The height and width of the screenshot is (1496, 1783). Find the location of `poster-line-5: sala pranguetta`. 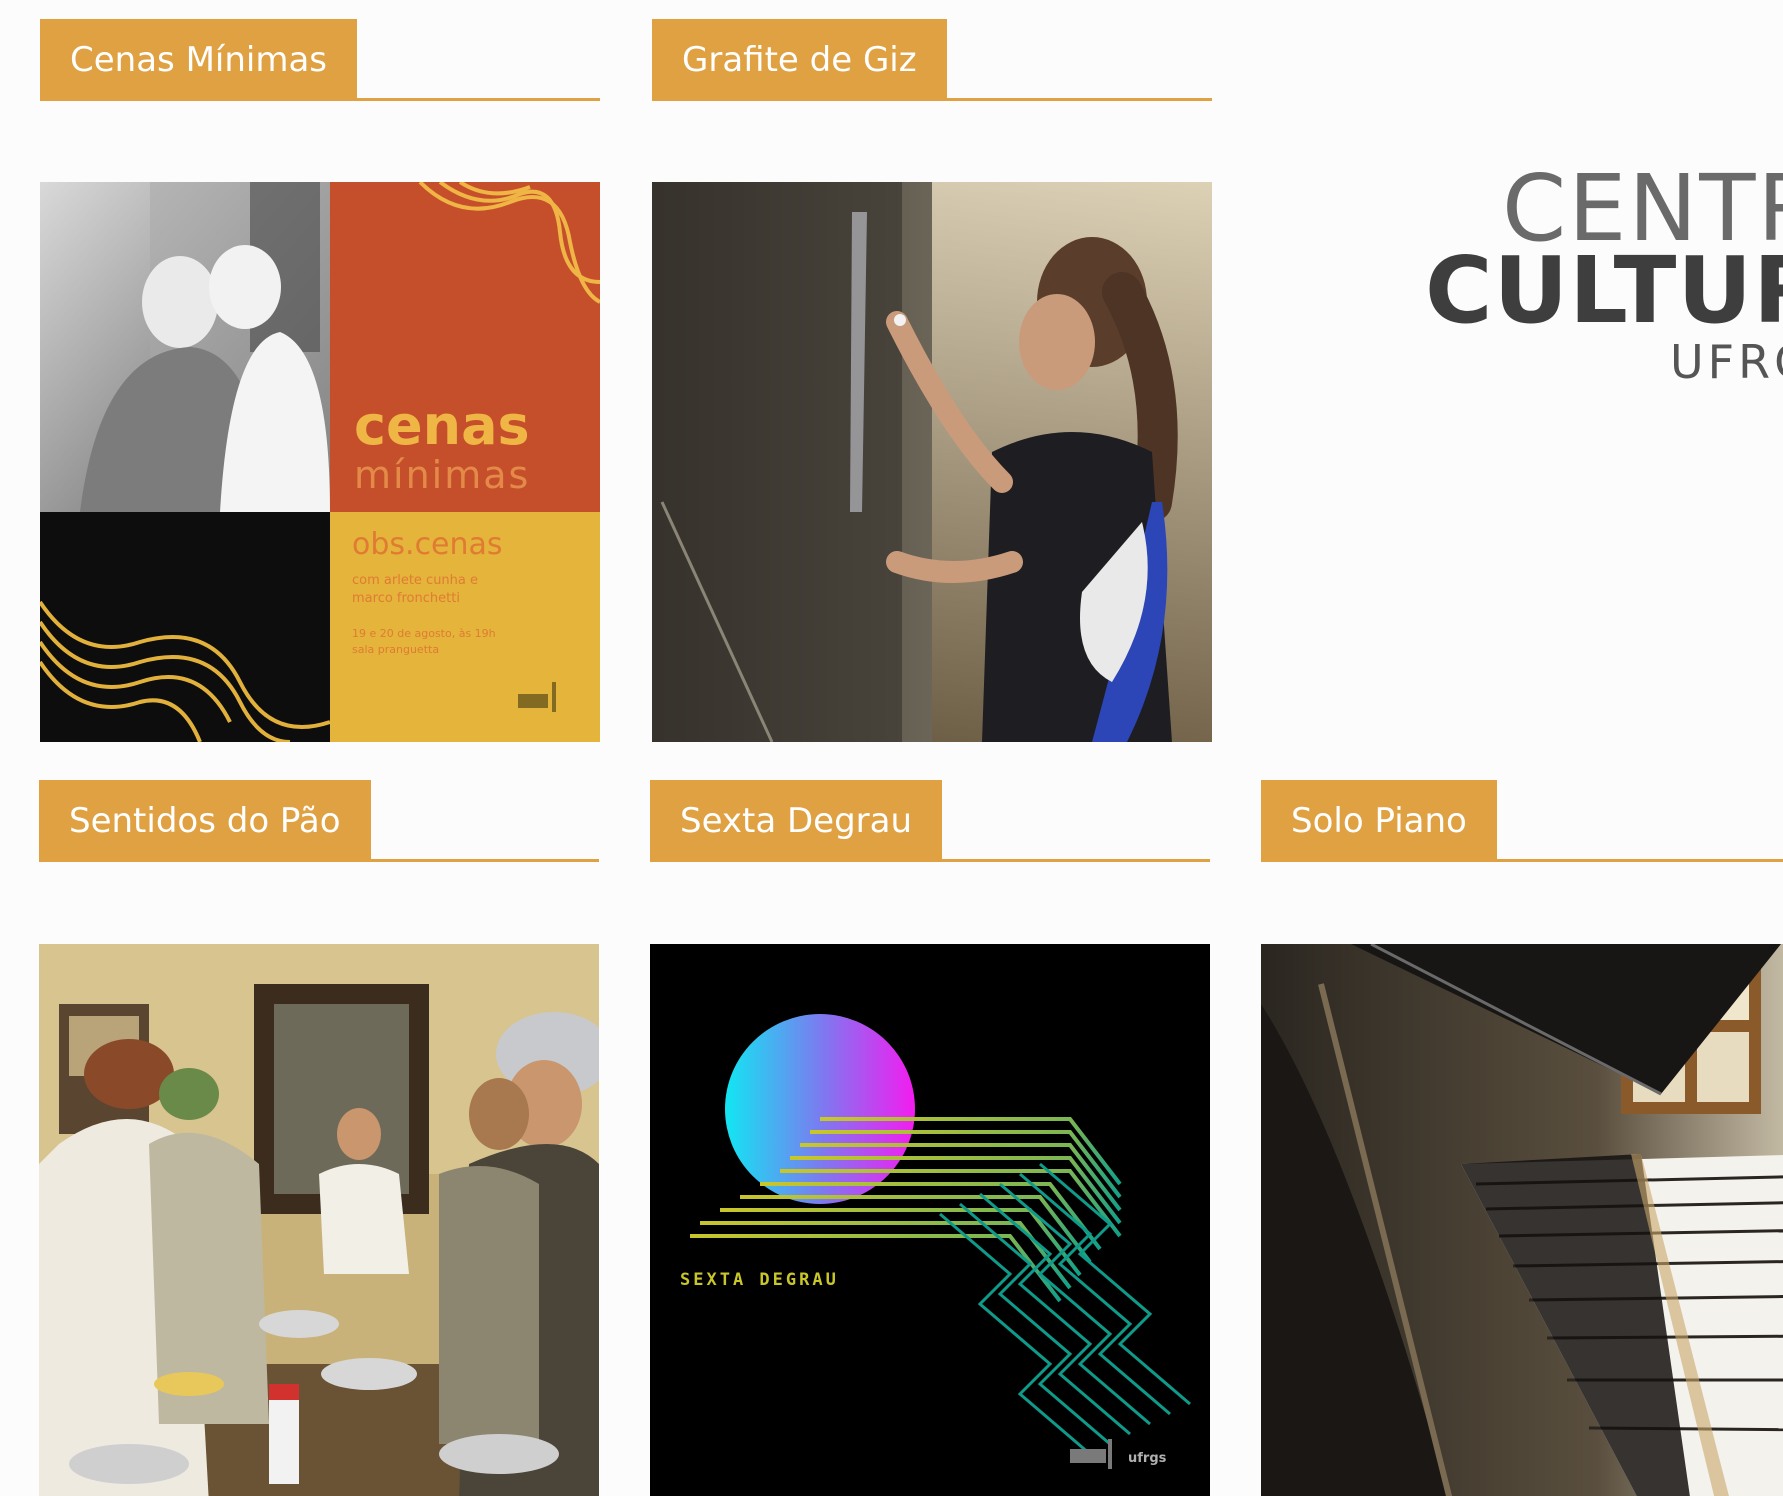

poster-line-5: sala pranguetta is located at coordinates (395, 649).